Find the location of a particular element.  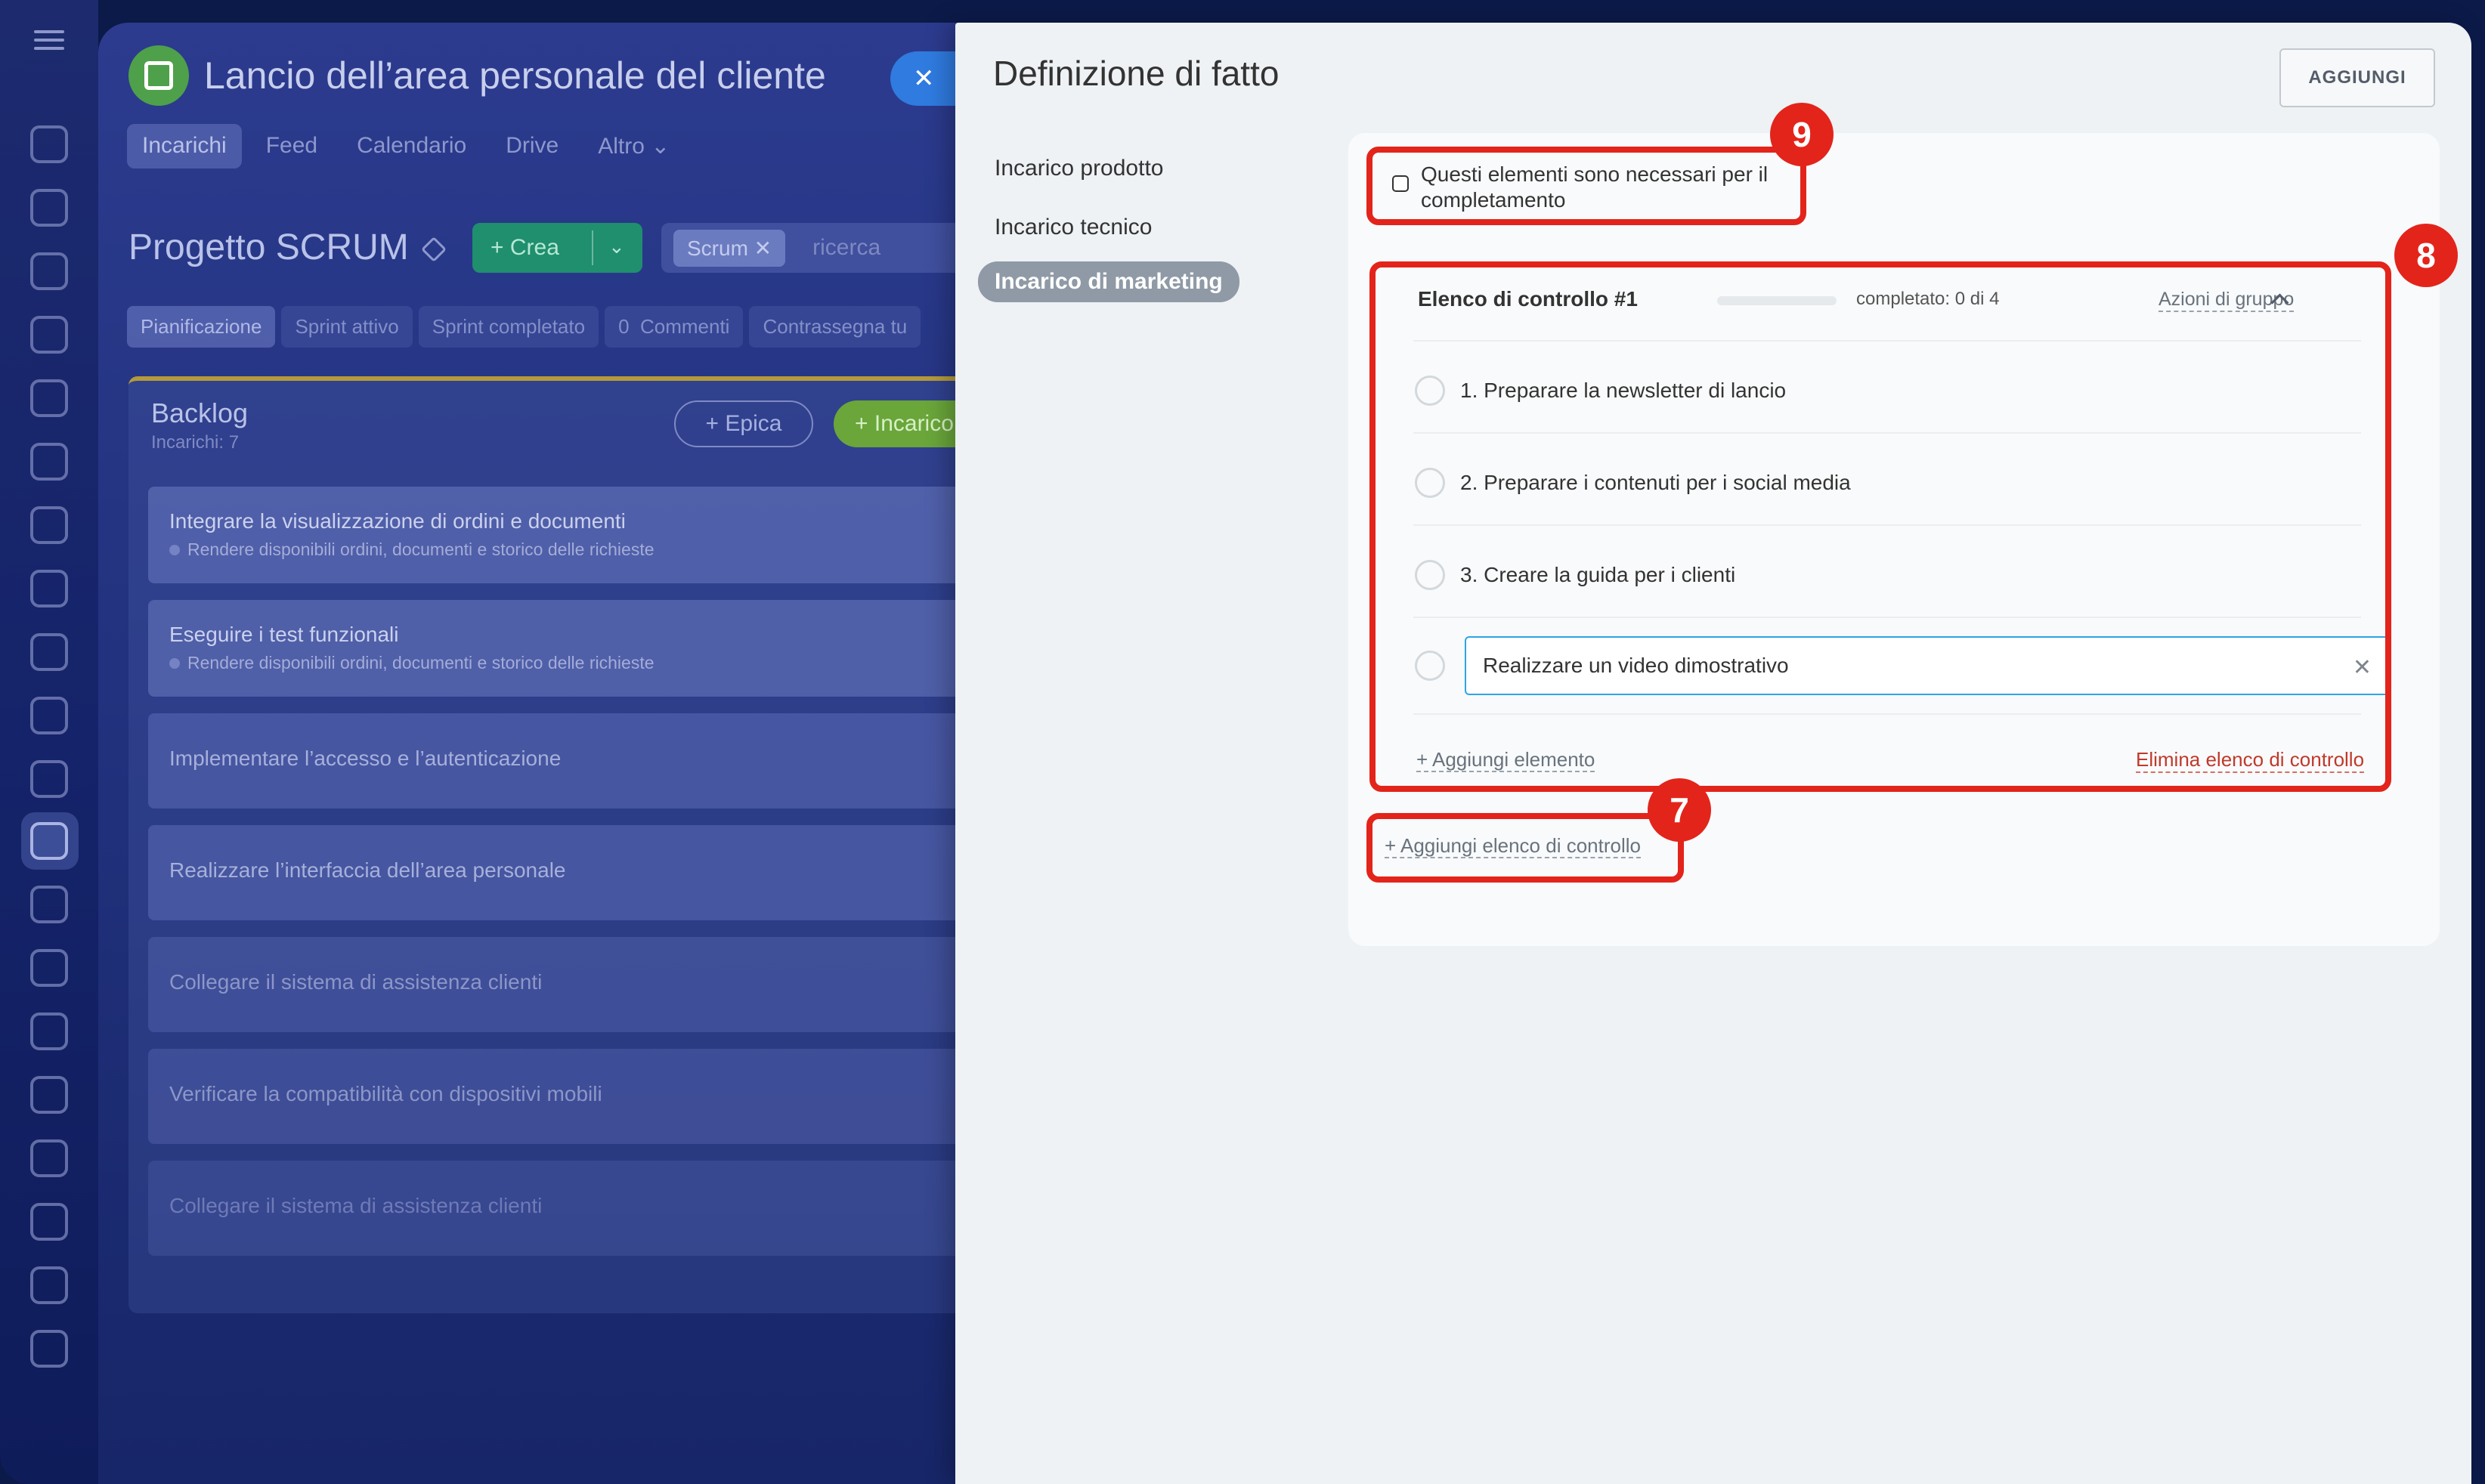

rail-activity-icon is located at coordinates (49, 144).